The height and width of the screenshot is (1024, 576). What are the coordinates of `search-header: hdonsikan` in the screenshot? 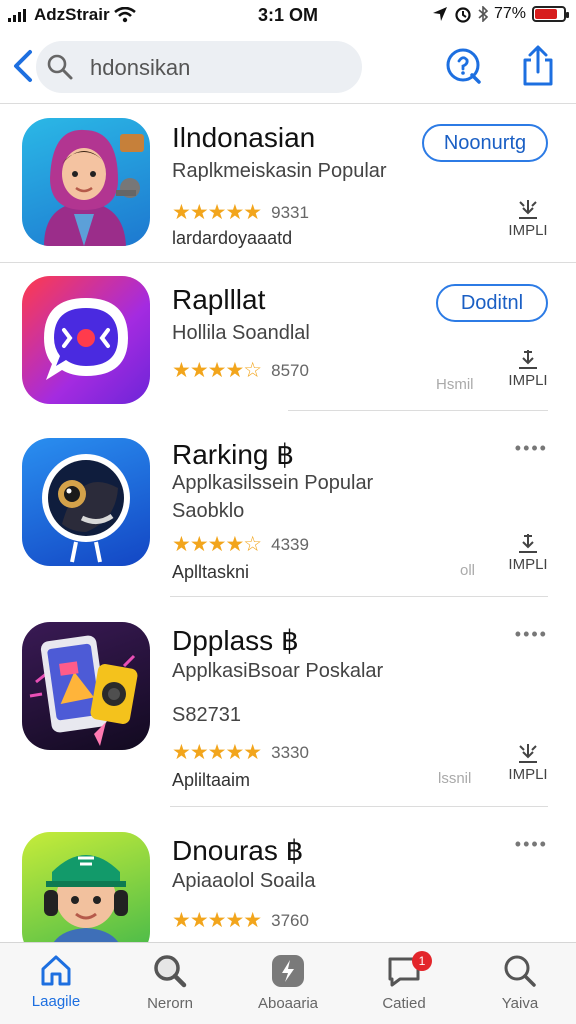 It's located at (288, 70).